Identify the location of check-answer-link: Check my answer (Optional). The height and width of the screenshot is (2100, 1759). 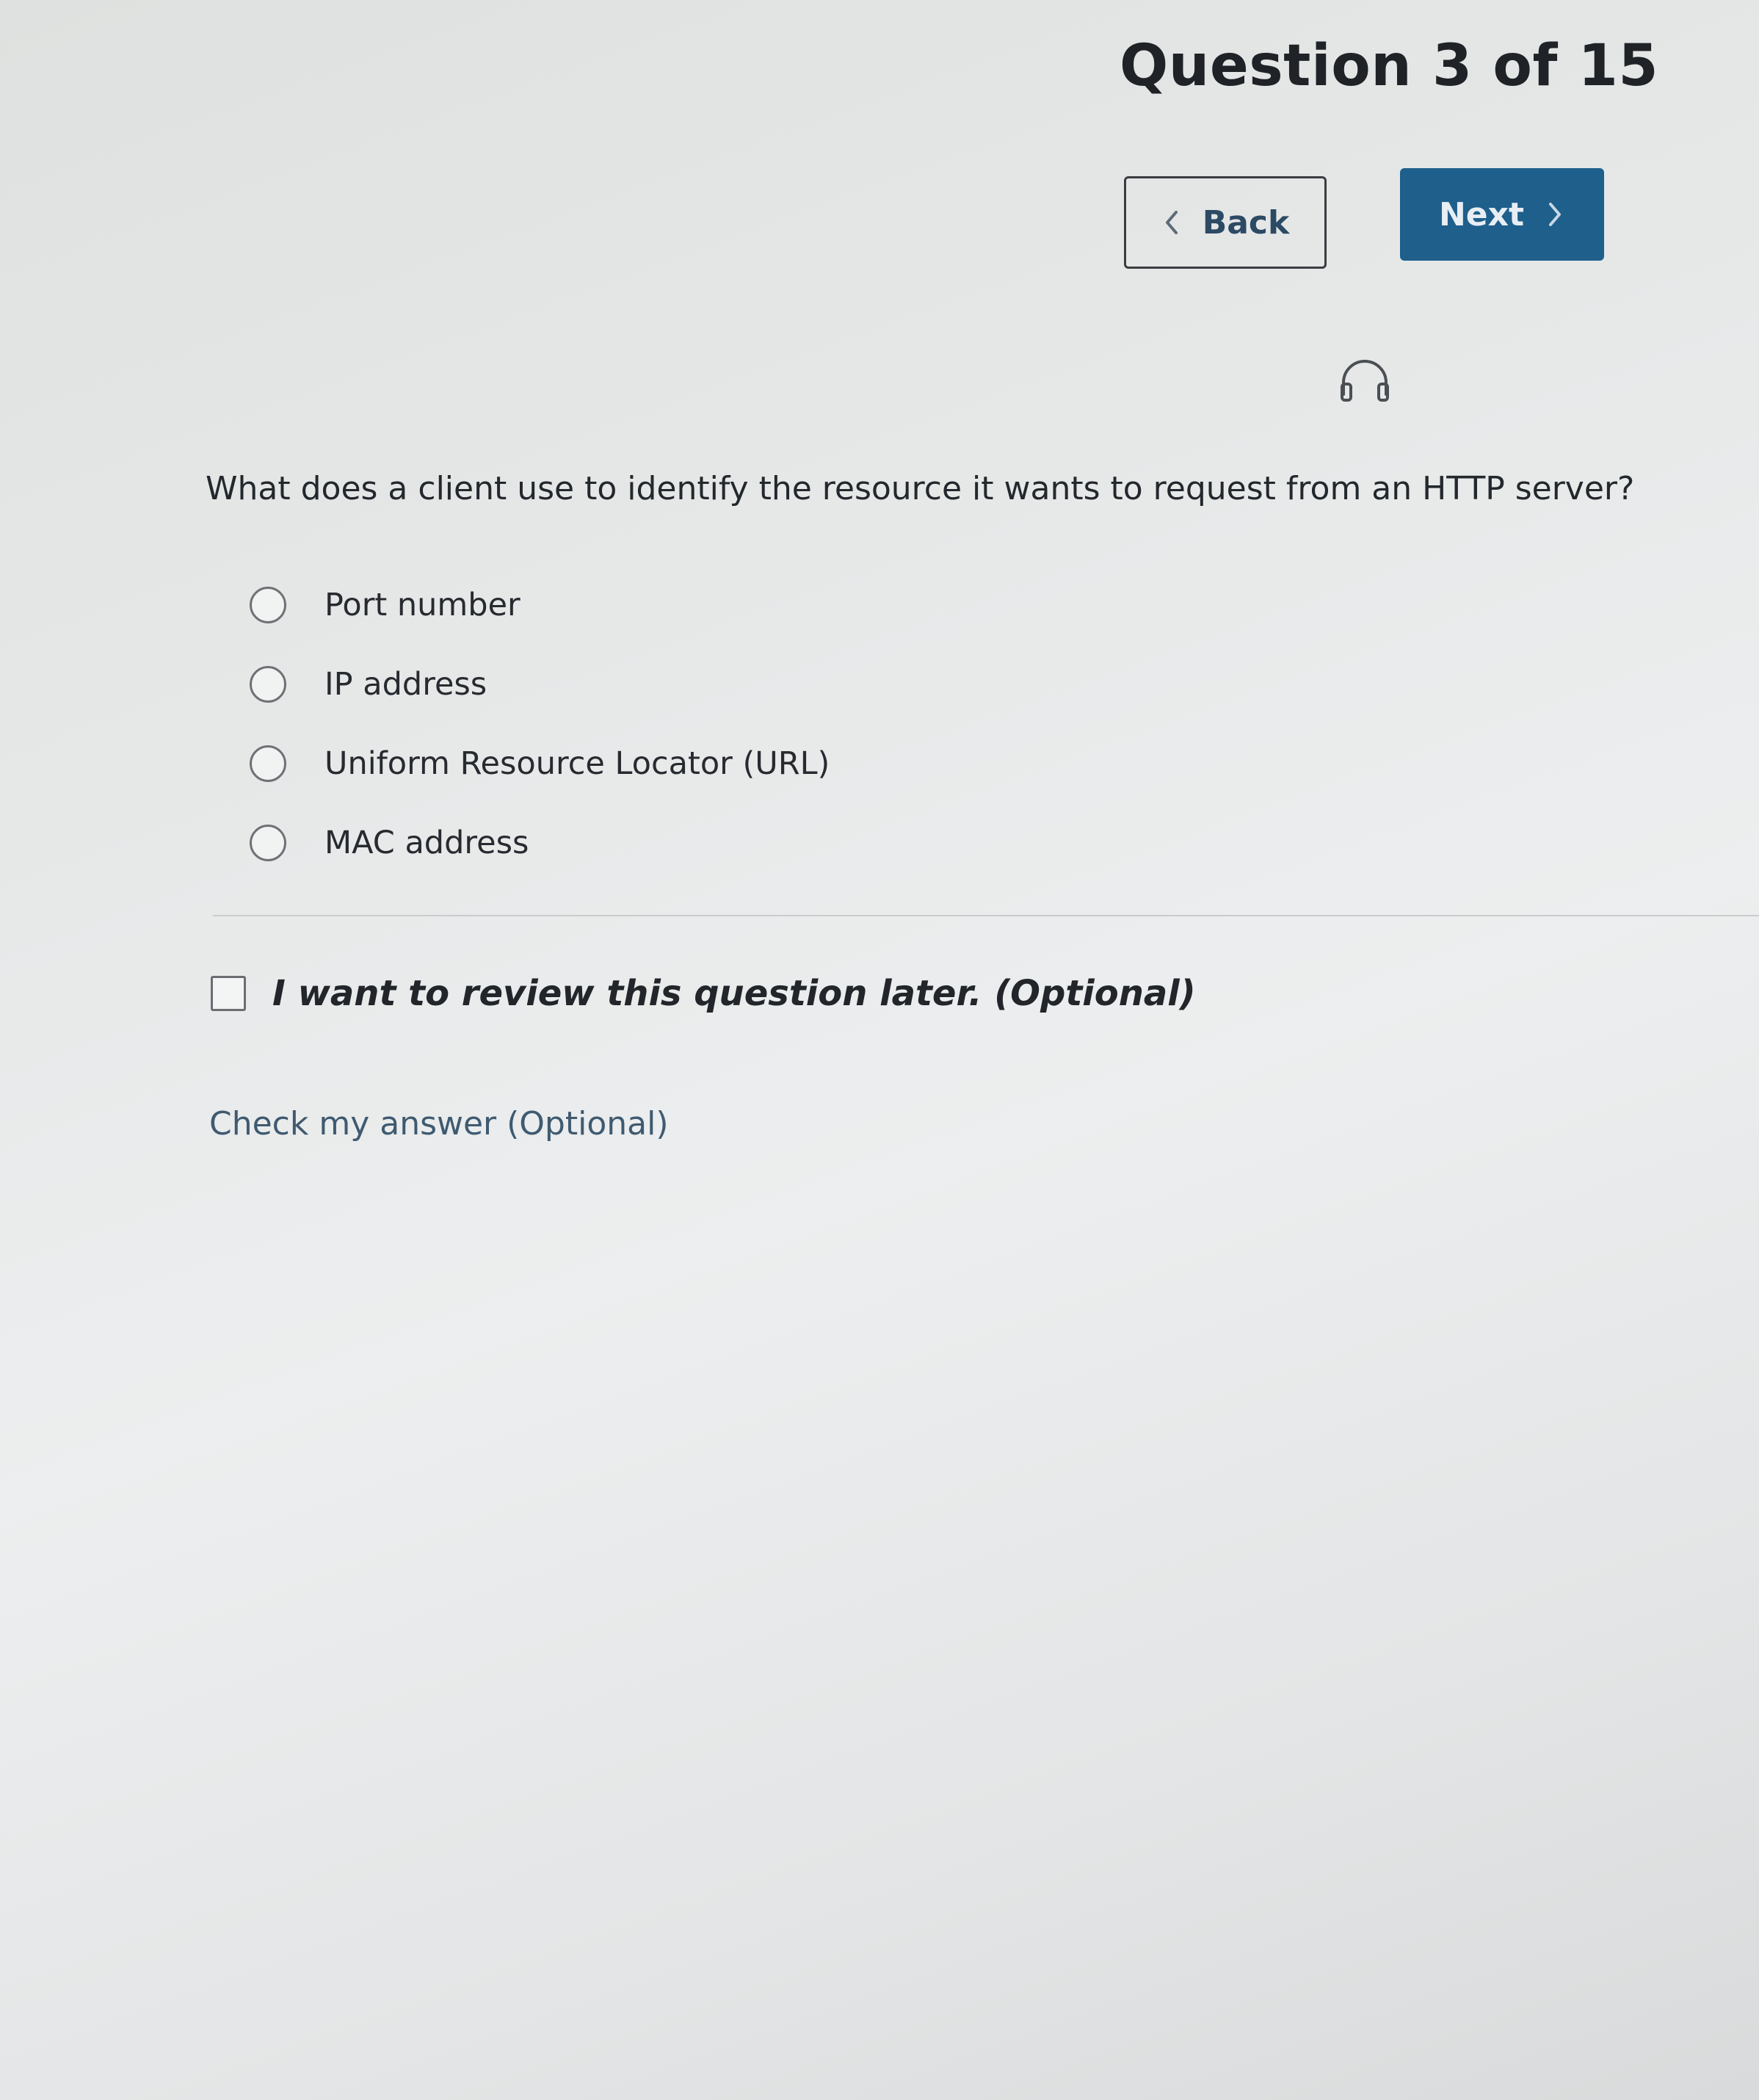
(439, 1124).